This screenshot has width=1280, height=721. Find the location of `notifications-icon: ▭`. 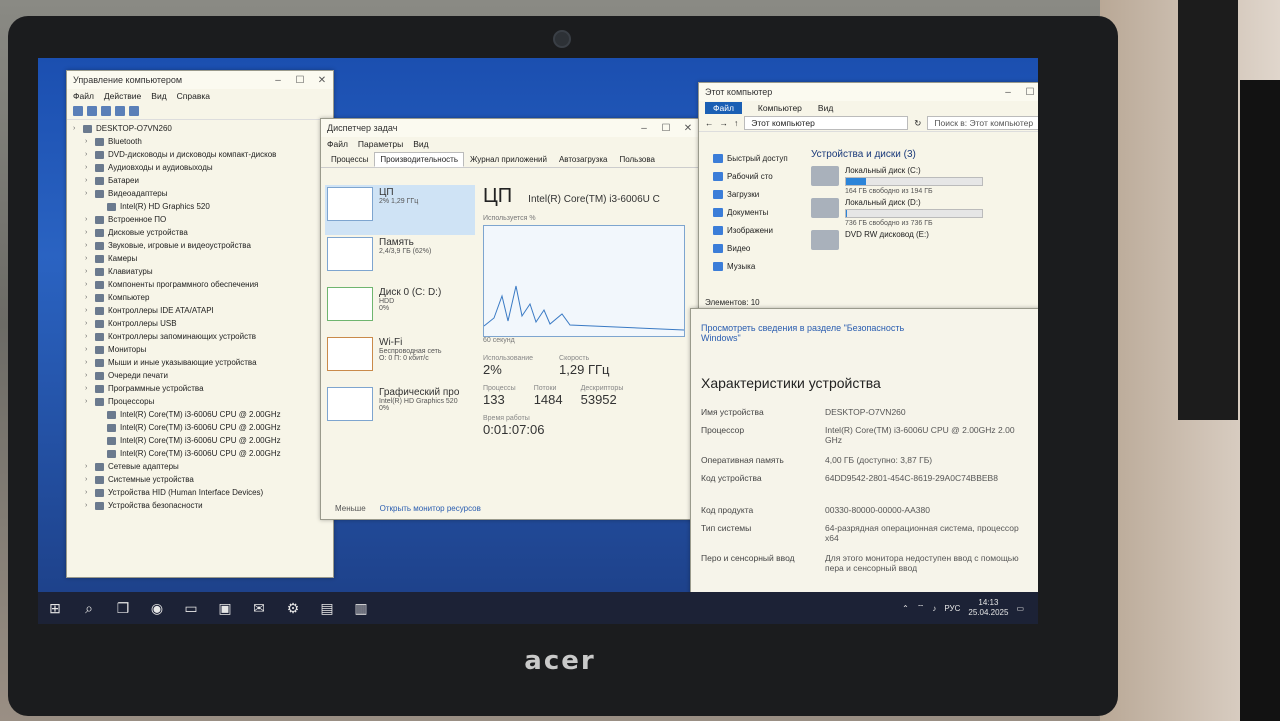

notifications-icon: ▭ is located at coordinates (1020, 608).